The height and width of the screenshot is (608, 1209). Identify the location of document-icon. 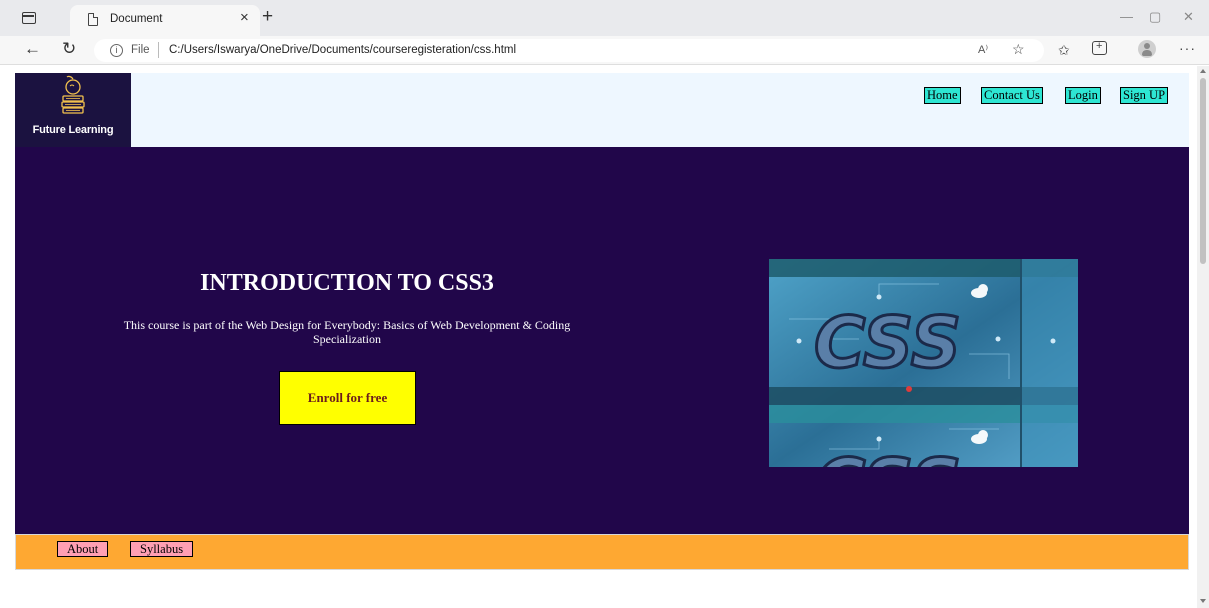
(93, 19).